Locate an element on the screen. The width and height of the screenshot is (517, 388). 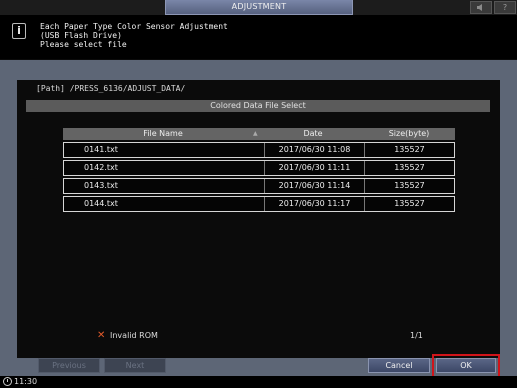
next-button: Next is located at coordinates (135, 365).